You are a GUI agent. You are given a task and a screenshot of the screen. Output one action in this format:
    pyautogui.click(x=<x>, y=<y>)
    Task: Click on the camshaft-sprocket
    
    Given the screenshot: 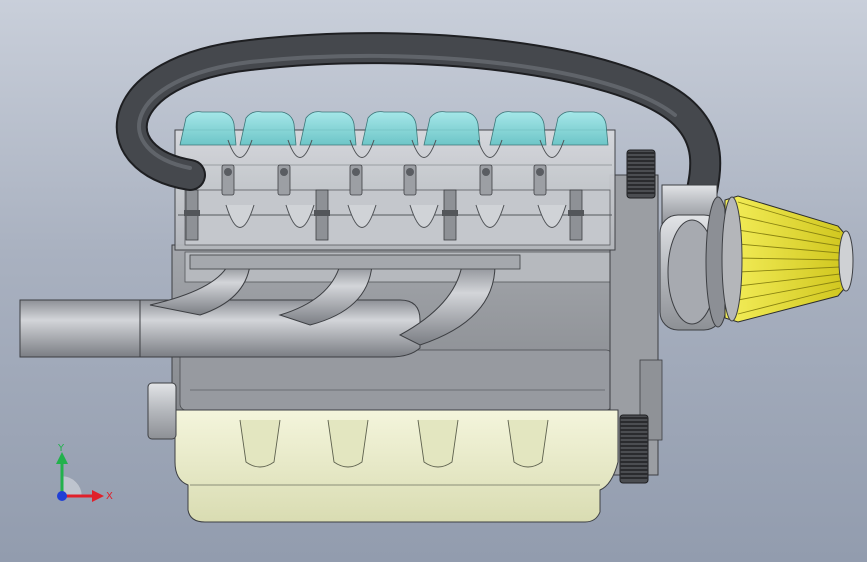 What is the action you would take?
    pyautogui.click(x=641, y=174)
    